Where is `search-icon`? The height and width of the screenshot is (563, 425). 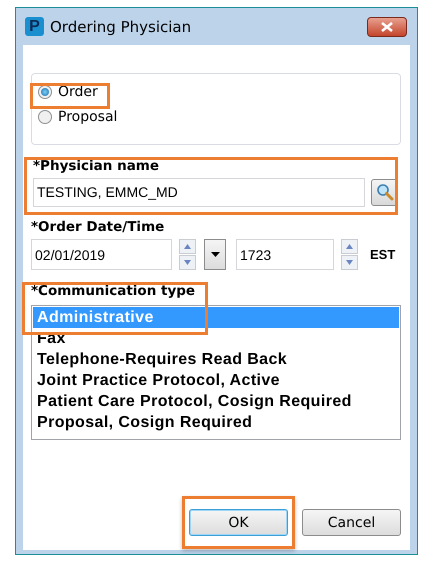 search-icon is located at coordinates (385, 192).